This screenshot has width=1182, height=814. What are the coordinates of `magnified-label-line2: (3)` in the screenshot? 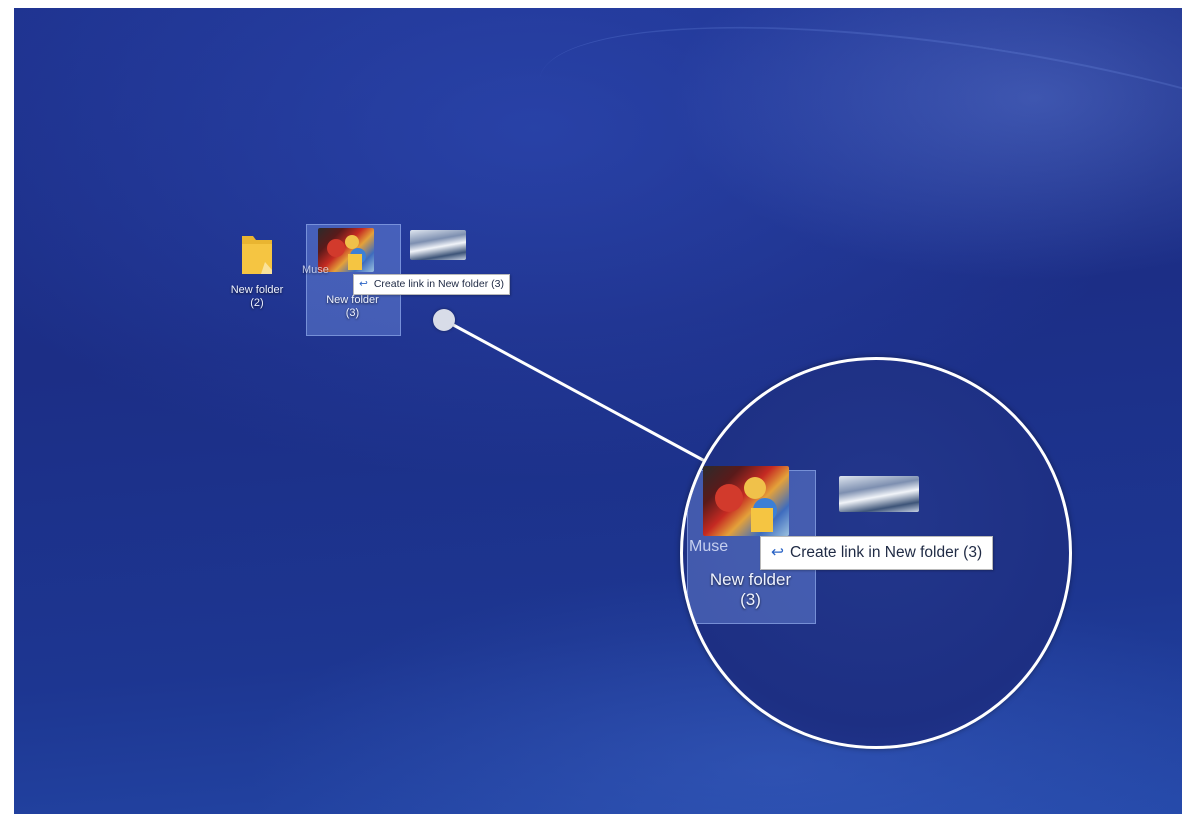 It's located at (750, 600).